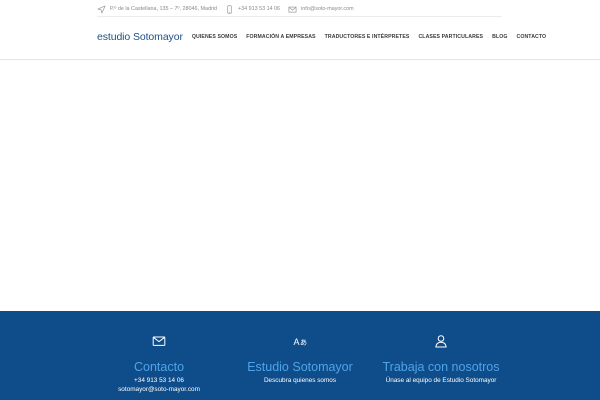 The height and width of the screenshot is (400, 600). Describe the element at coordinates (297, 342) in the screenshot. I see `svg-text: A` at that location.